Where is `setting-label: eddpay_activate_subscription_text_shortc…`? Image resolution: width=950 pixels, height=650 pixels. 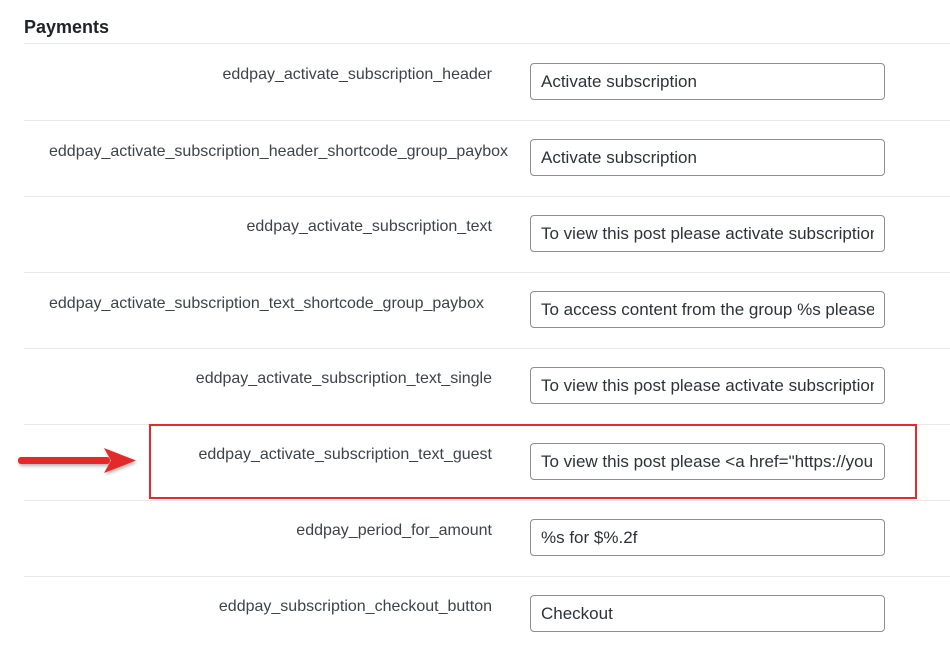
setting-label: eddpay_activate_subscription_text_shortc… is located at coordinates (266, 303).